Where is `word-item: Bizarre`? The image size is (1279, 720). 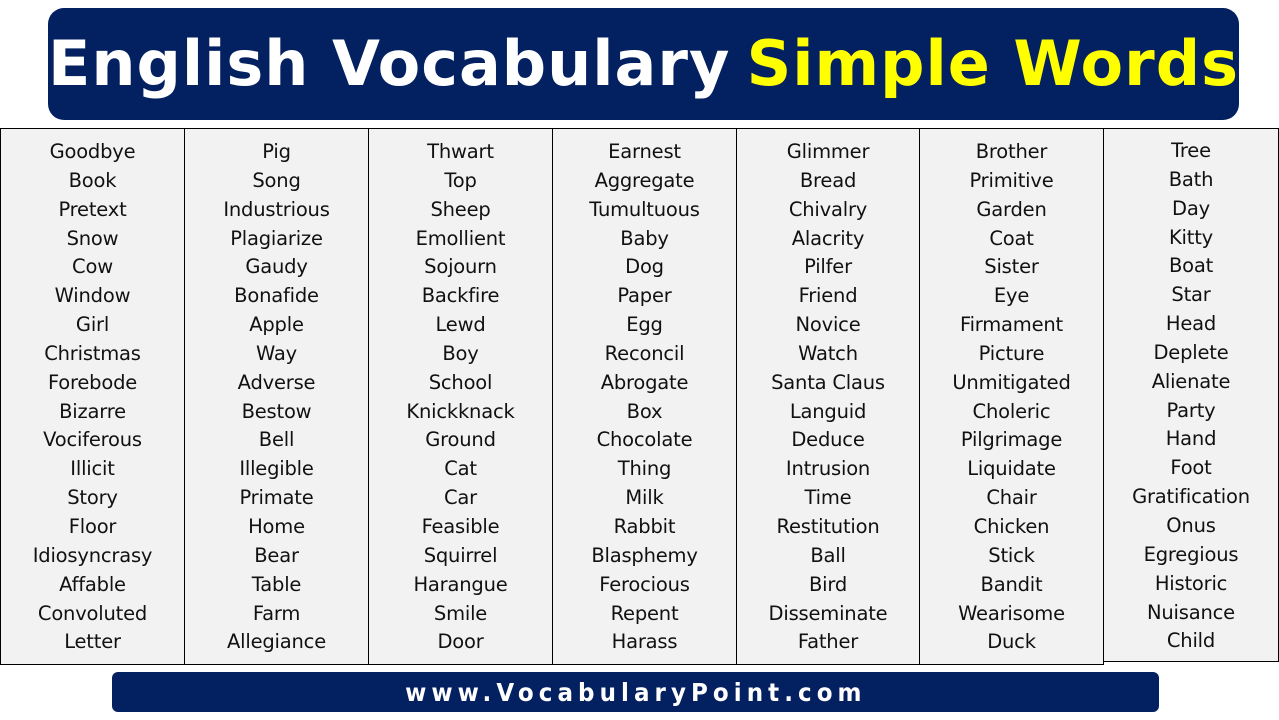
word-item: Bizarre is located at coordinates (92, 411).